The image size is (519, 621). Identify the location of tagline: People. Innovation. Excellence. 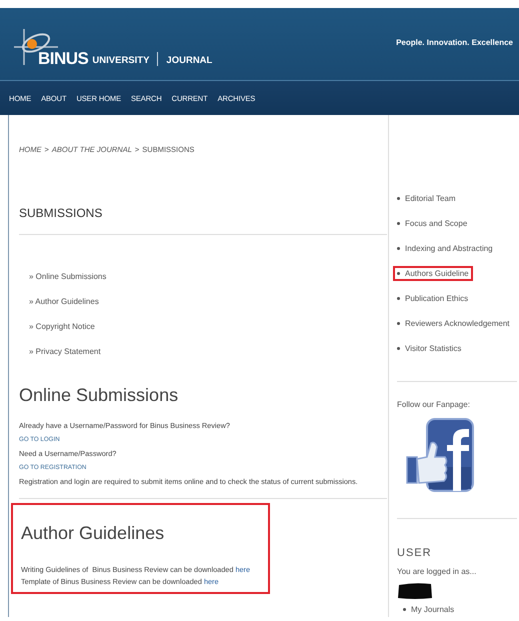
(454, 42).